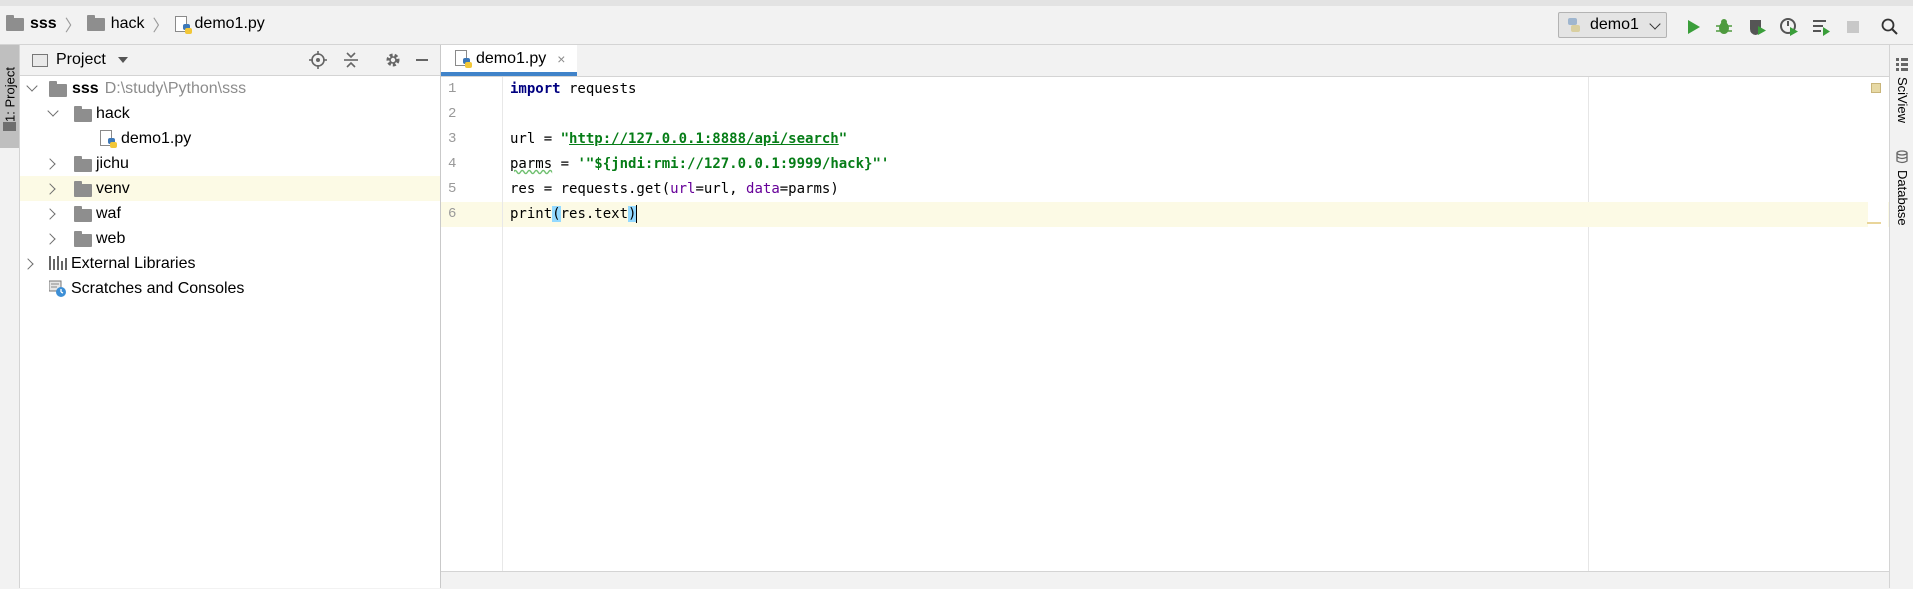 Image resolution: width=1913 pixels, height=589 pixels. I want to click on url-link: http://127.0.0.1:8888/api/search, so click(704, 139).